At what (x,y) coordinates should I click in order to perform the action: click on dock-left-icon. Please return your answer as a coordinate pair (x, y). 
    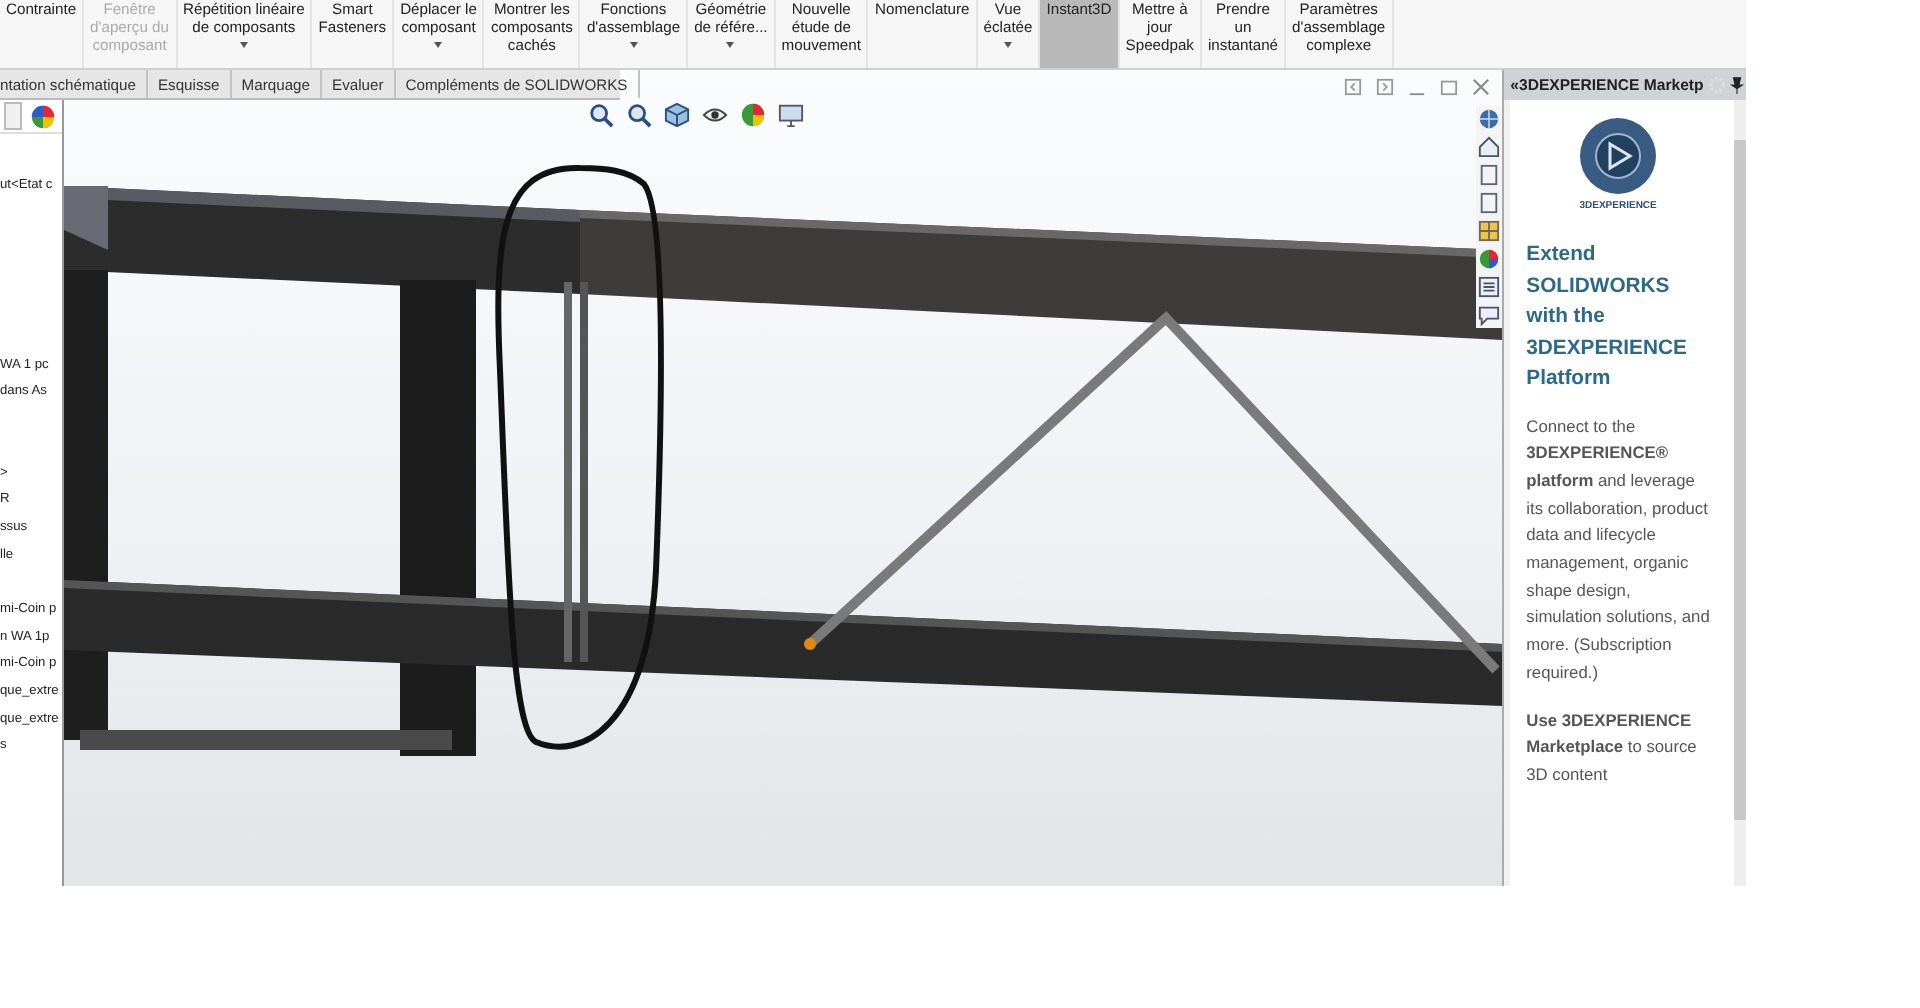
    Looking at the image, I should click on (1353, 87).